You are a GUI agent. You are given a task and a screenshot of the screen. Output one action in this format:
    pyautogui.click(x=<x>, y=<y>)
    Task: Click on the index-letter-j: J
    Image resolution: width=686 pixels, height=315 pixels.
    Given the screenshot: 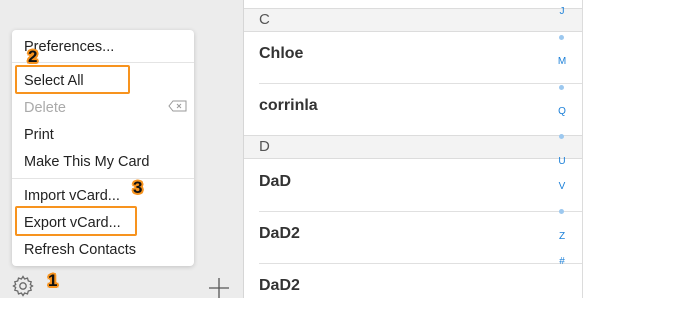 What is the action you would take?
    pyautogui.click(x=562, y=11)
    